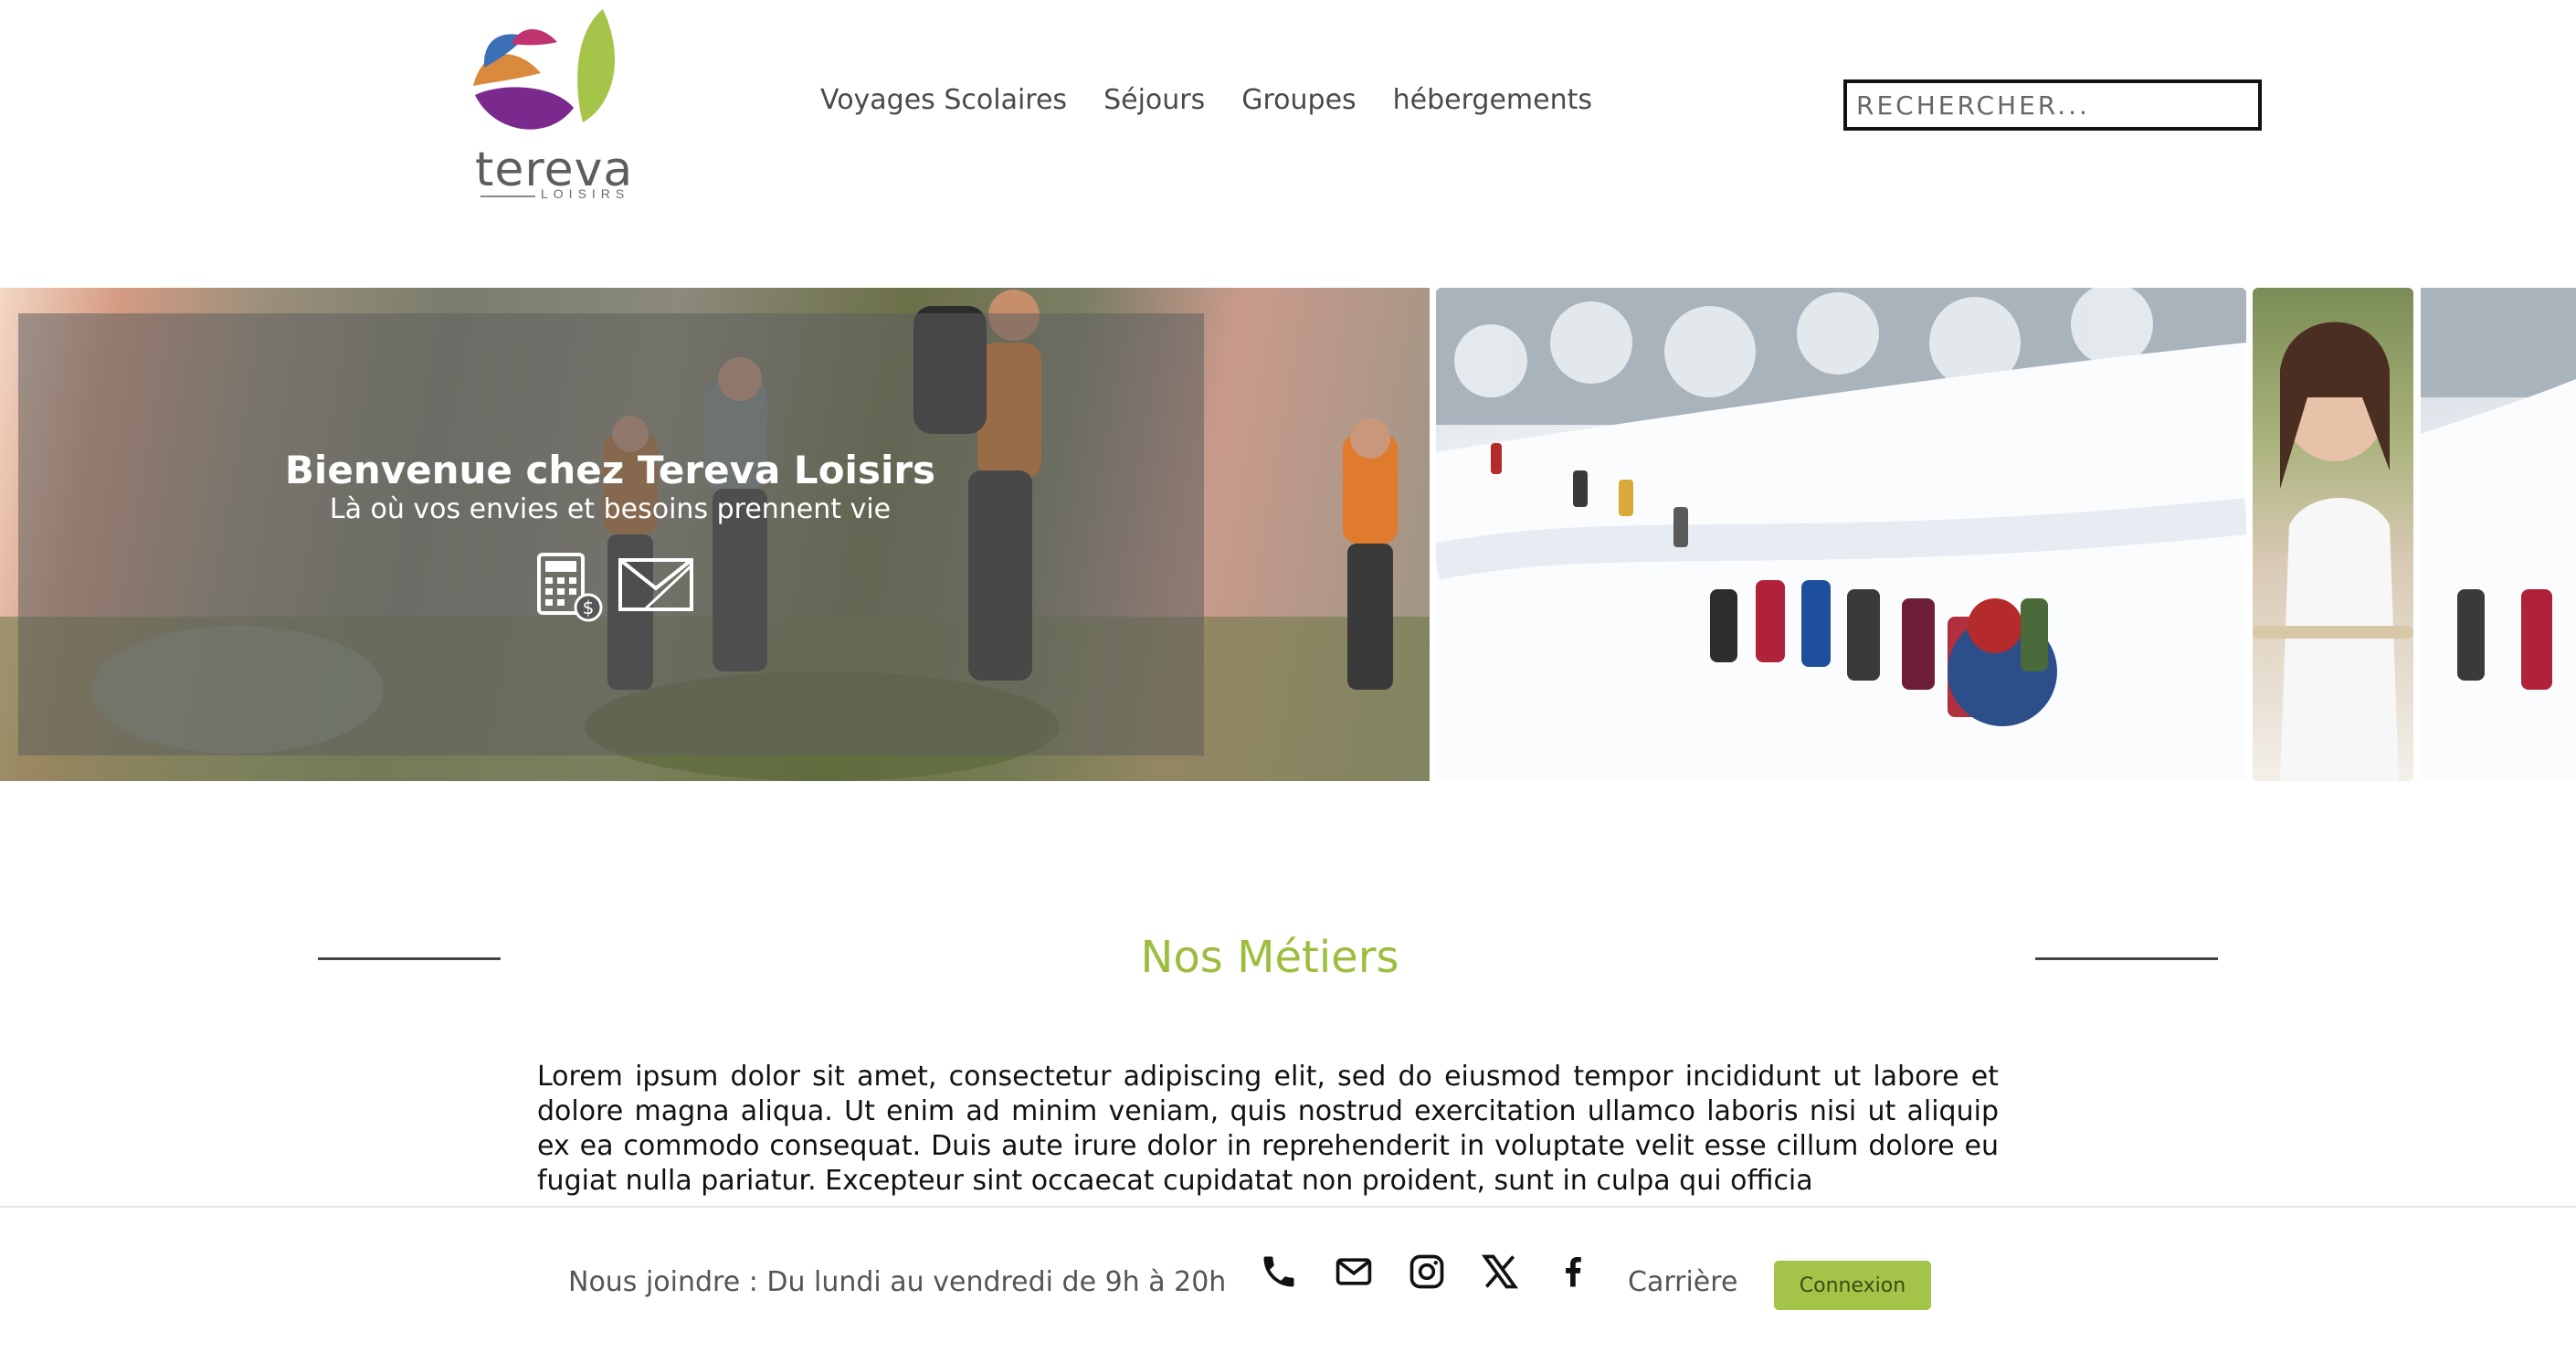  What do you see at coordinates (610, 470) in the screenshot?
I see `hero-title: Bienvenue chez Tereva Loisirs` at bounding box center [610, 470].